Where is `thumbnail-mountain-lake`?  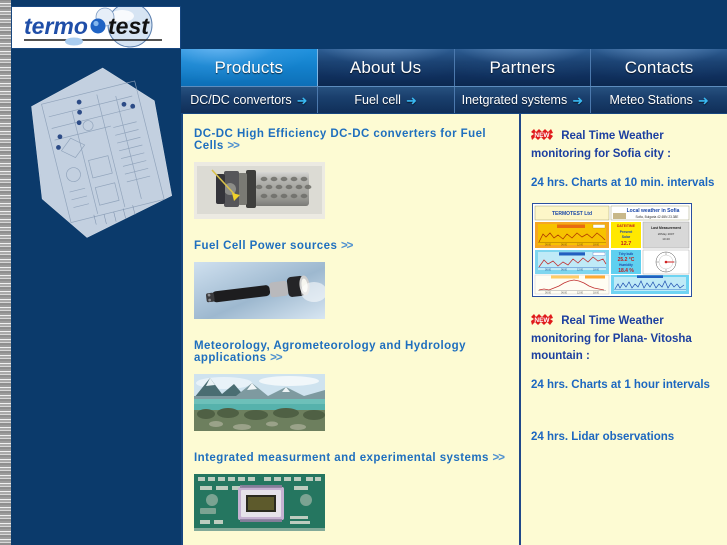
thumbnail-mountain-lake is located at coordinates (259, 402).